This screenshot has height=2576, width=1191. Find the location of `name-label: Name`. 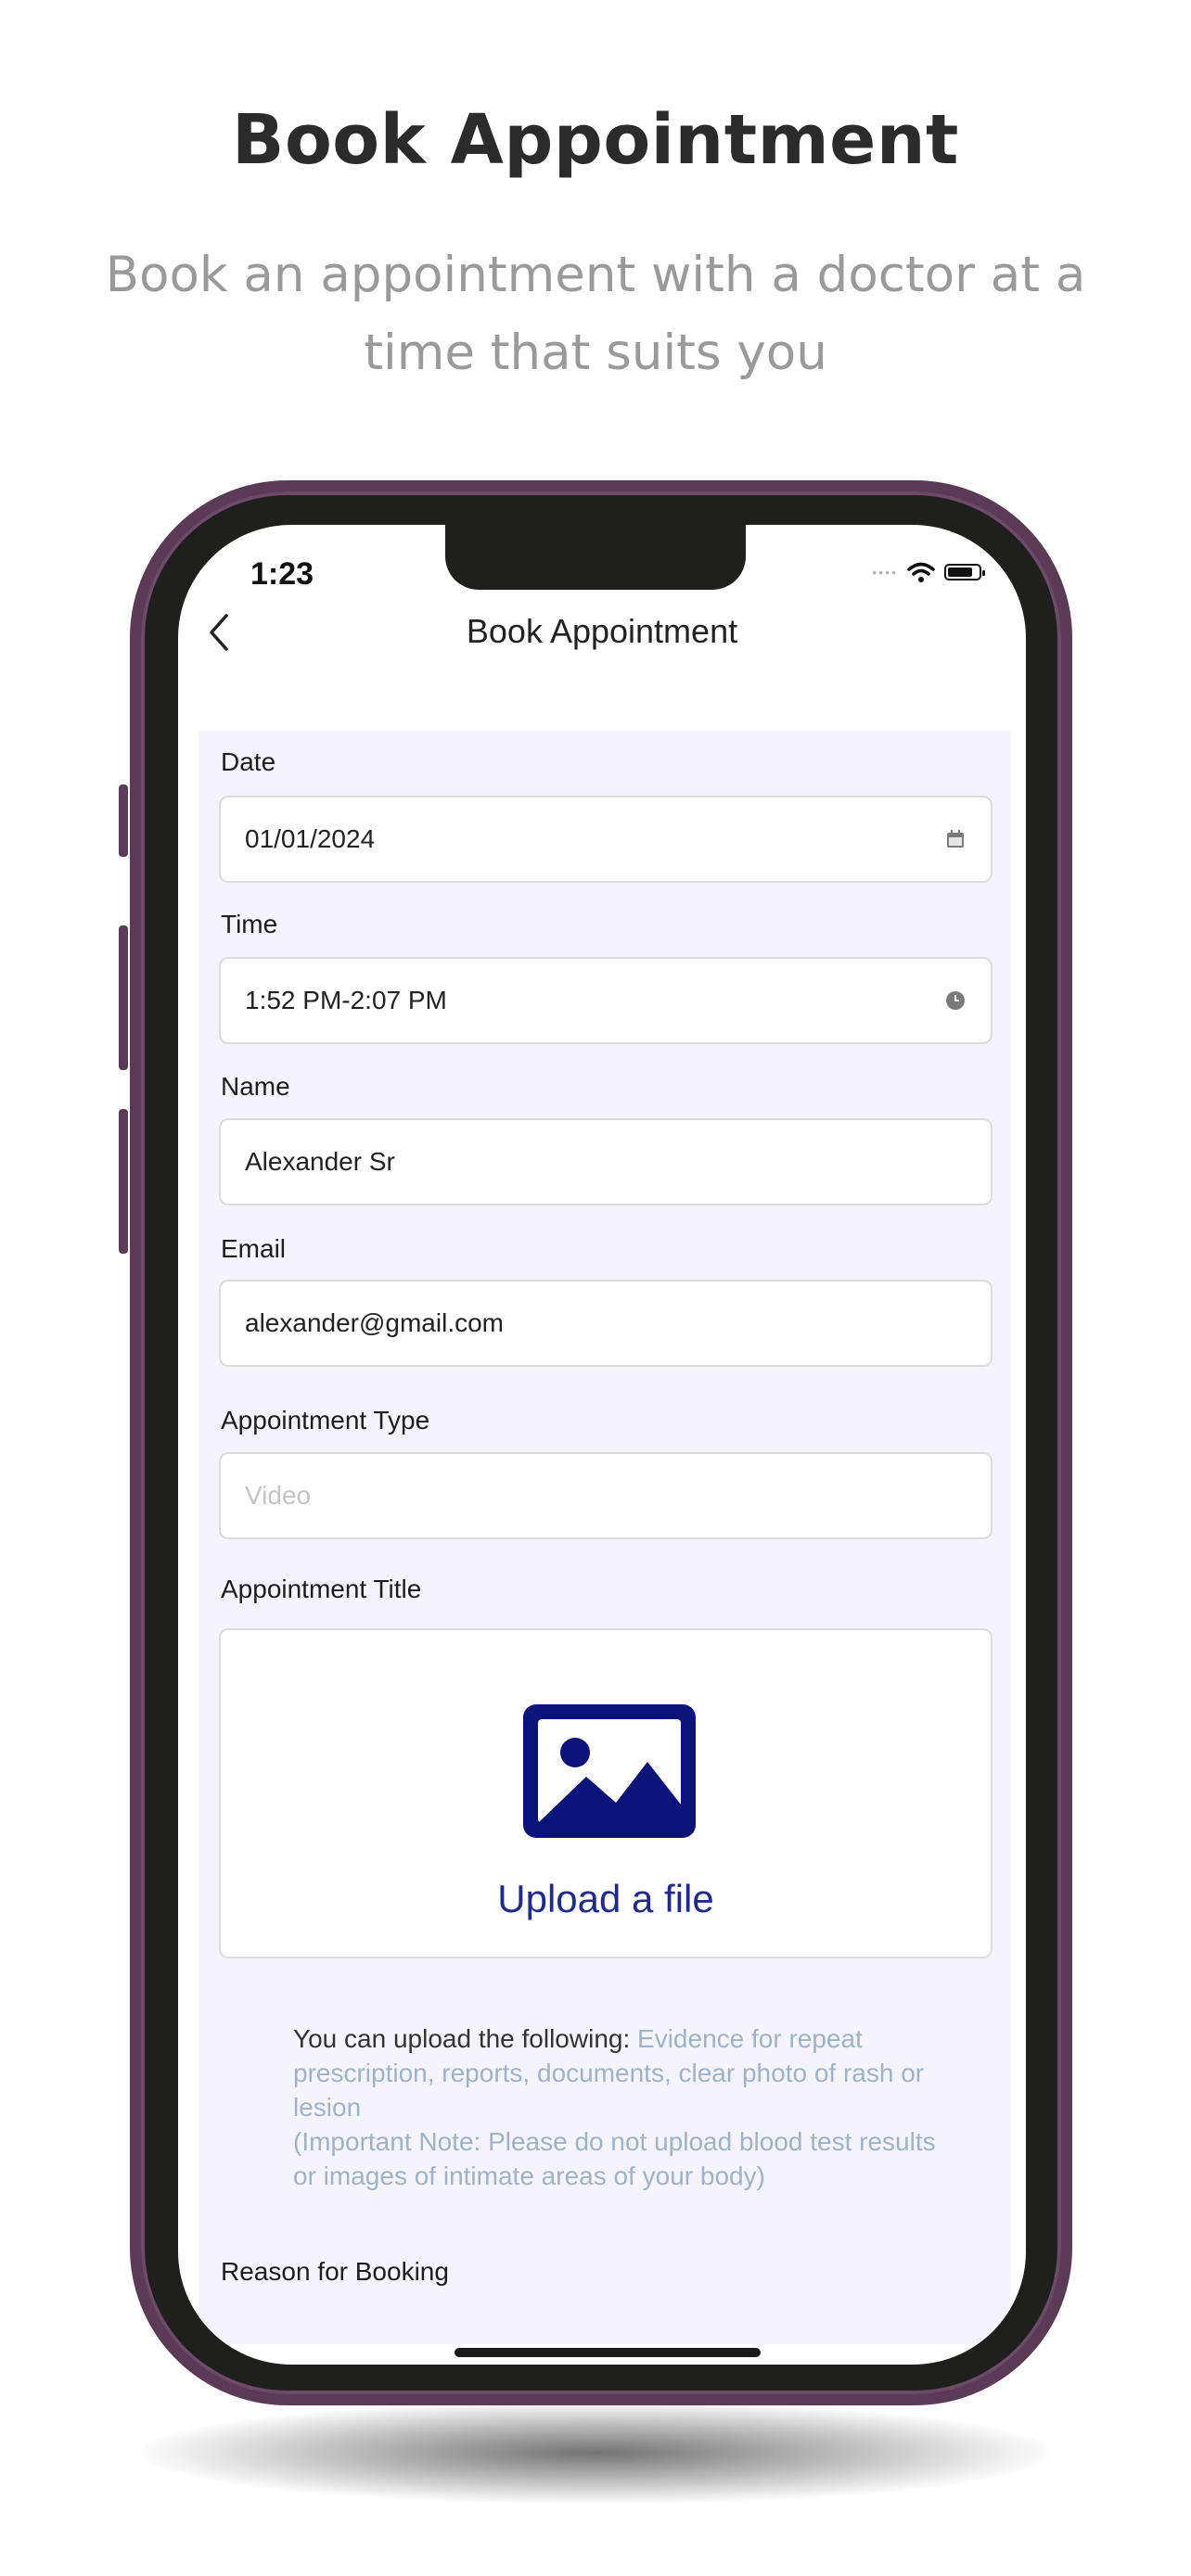

name-label: Name is located at coordinates (255, 1086).